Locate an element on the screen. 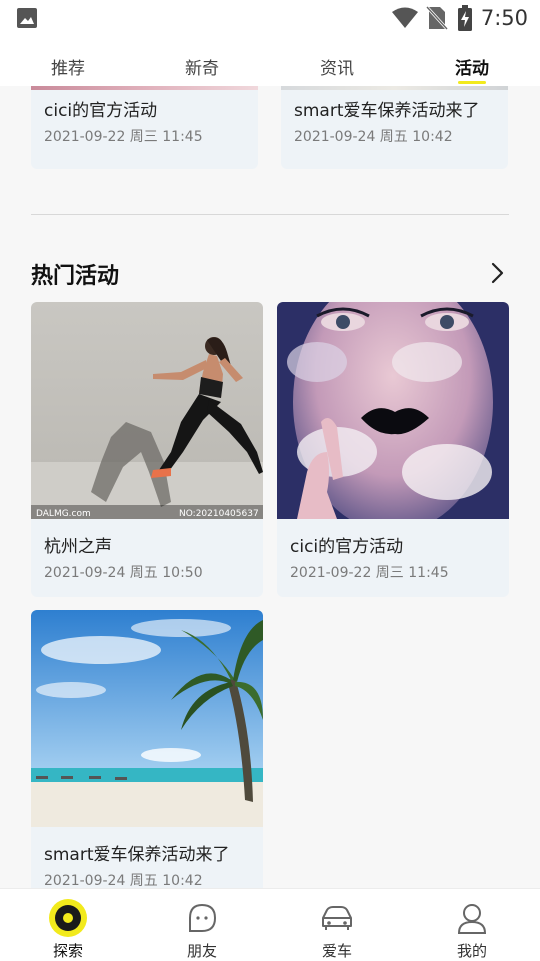  watermark-left: DALMG.com is located at coordinates (63, 514).